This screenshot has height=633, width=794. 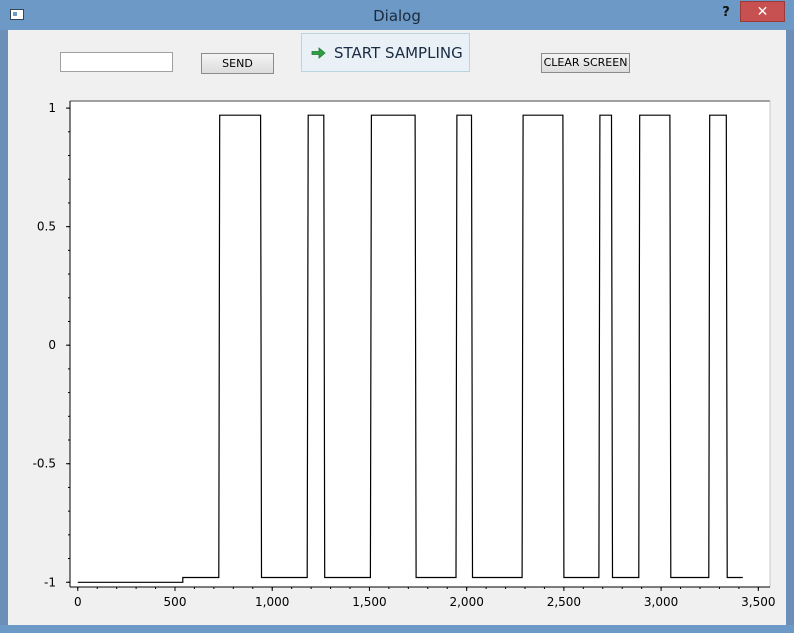 I want to click on y-tick-label: -1, so click(x=50, y=582).